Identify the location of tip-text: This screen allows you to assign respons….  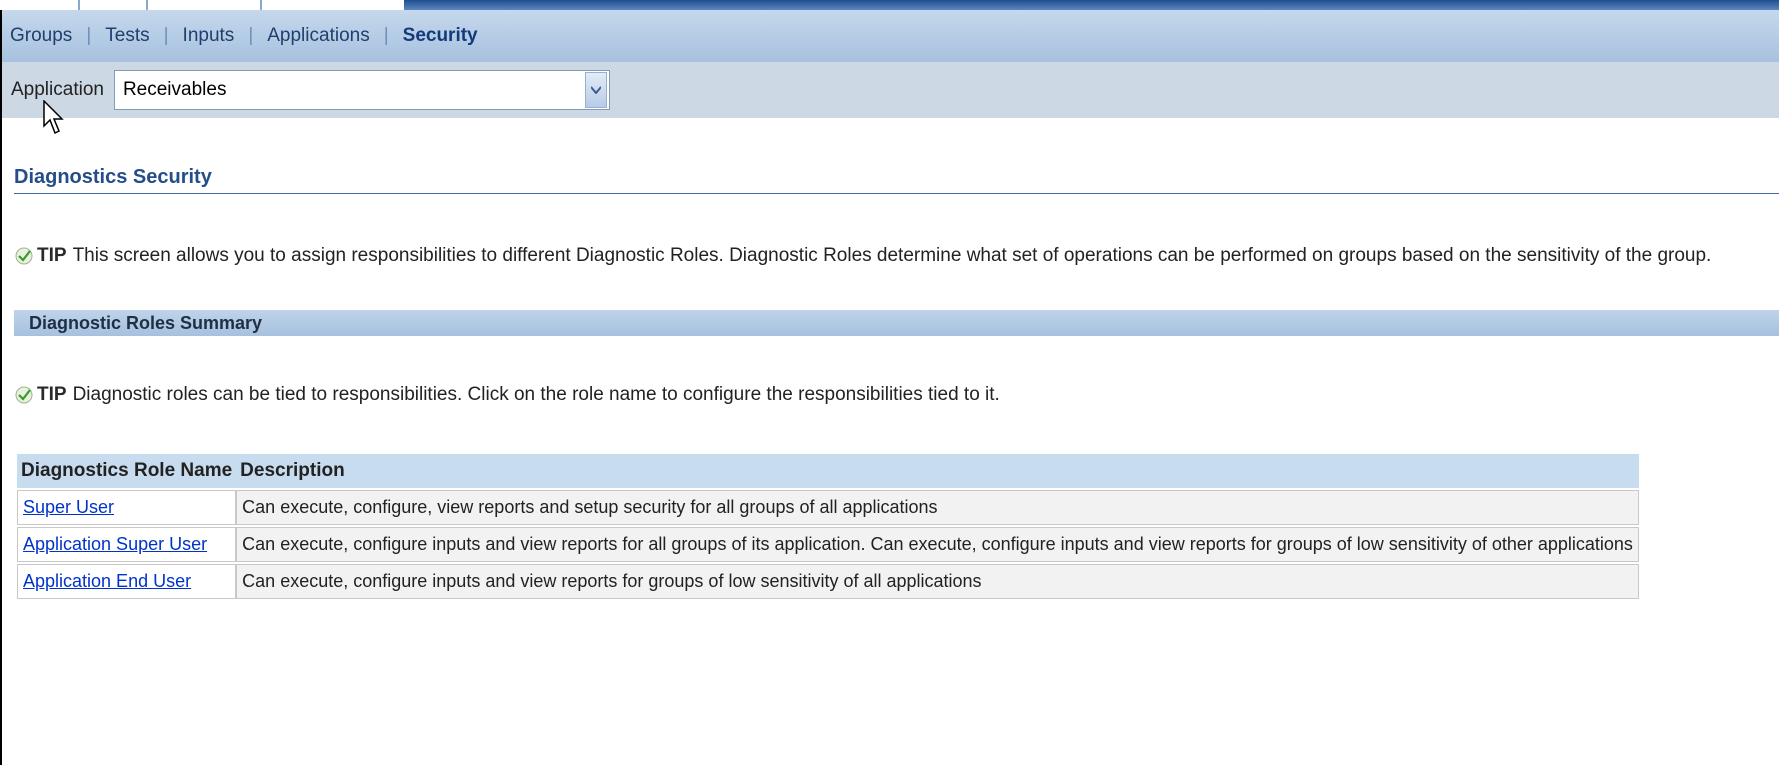
(892, 255).